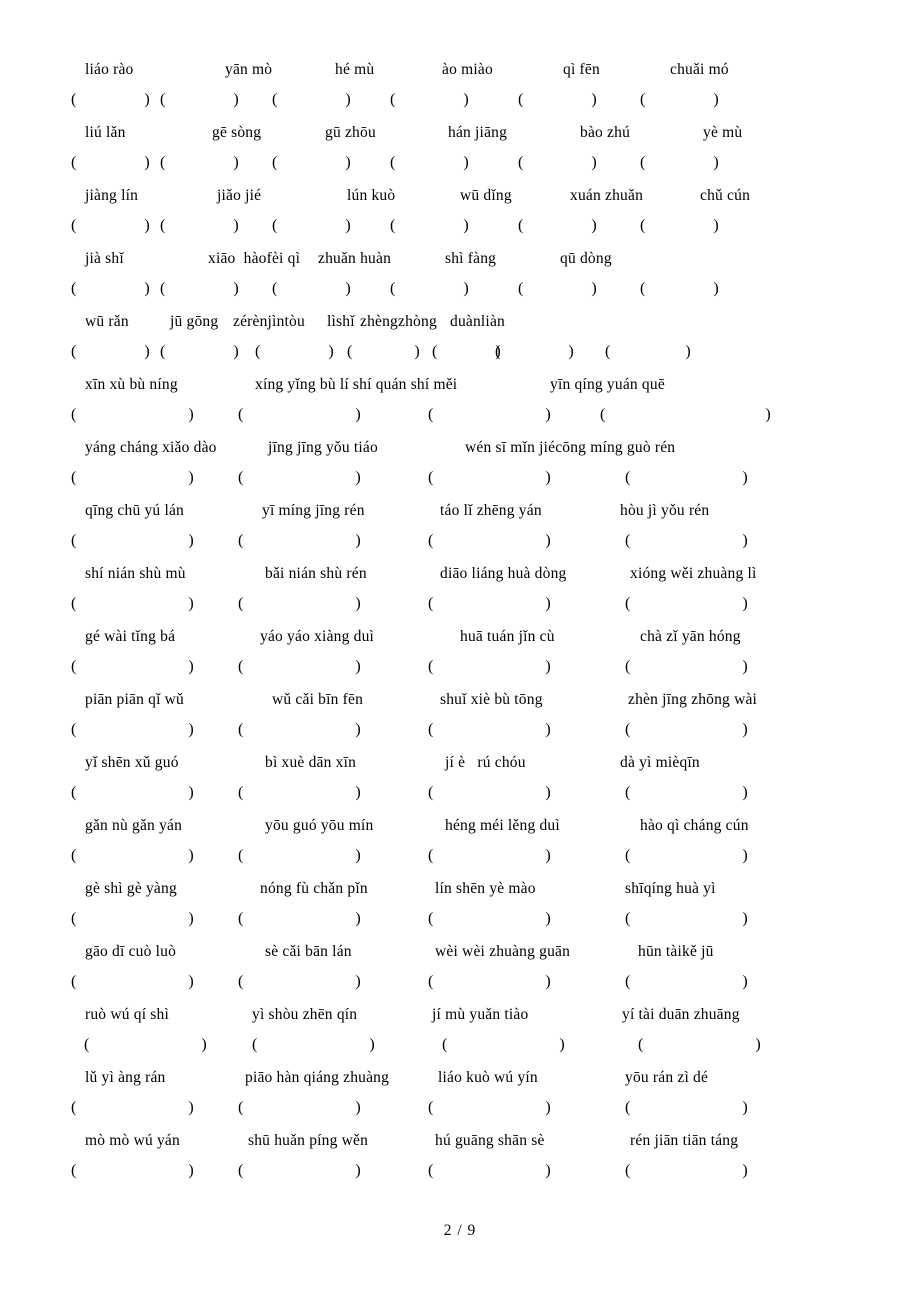  I want to click on pinyin-term: qì fēn, so click(581, 69).